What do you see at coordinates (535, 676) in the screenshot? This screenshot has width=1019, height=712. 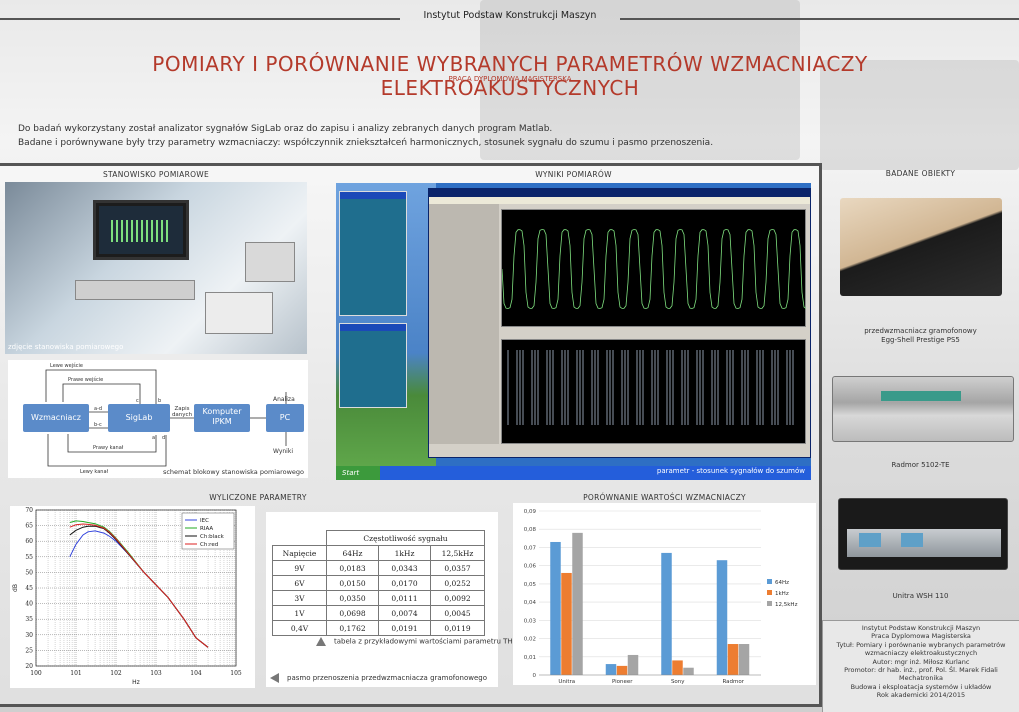 I see `y-tick-label: 0` at bounding box center [535, 676].